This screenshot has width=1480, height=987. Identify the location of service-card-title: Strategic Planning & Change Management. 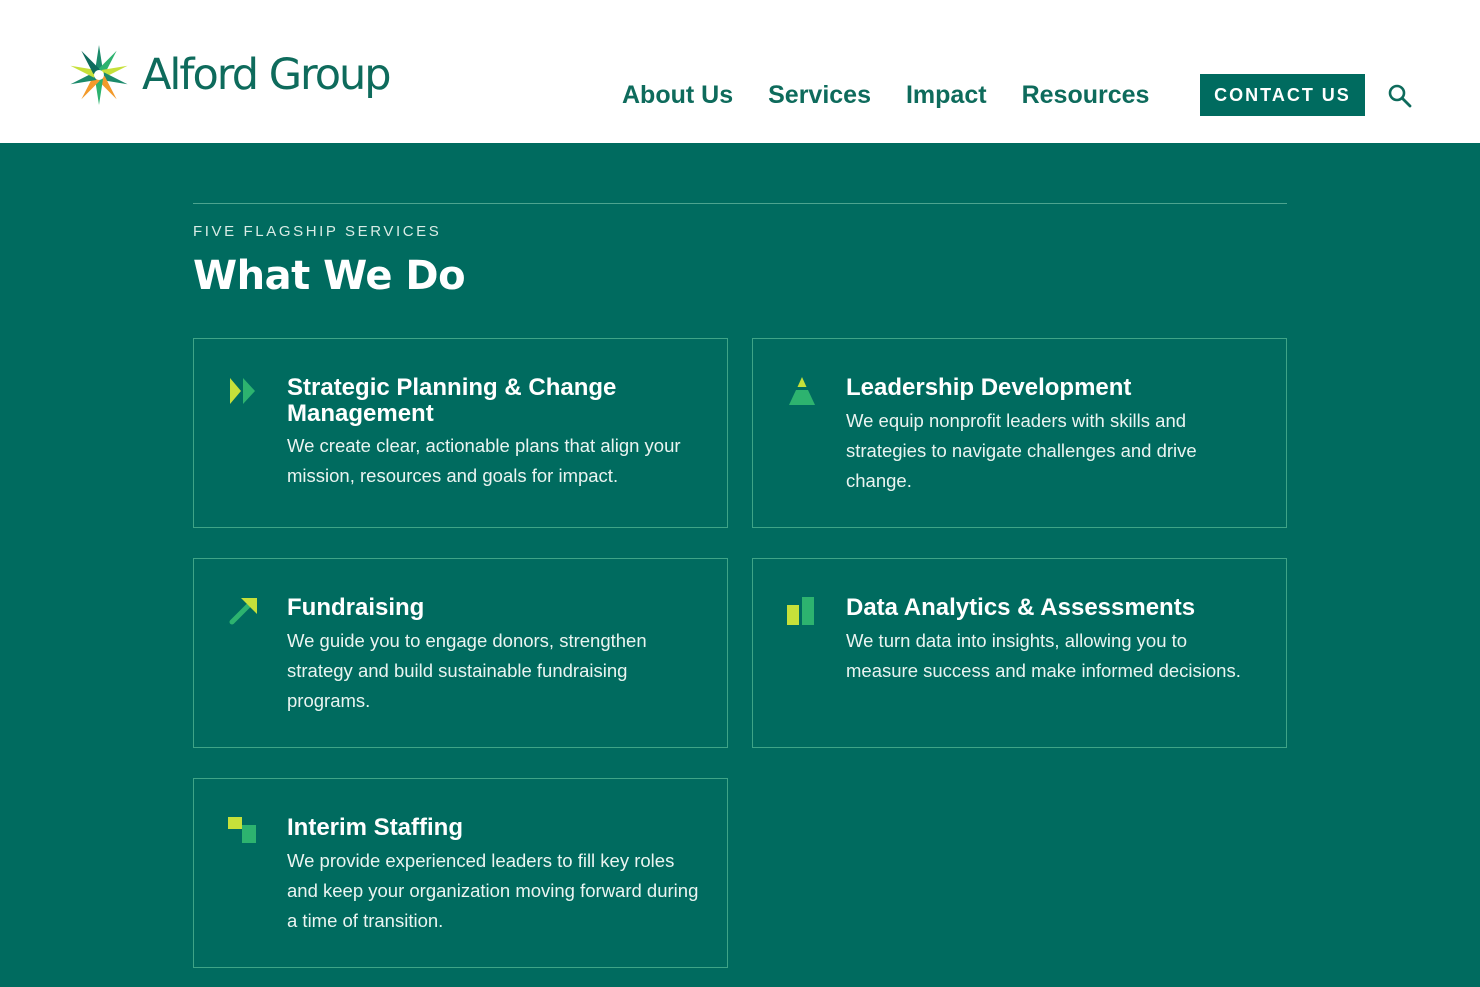
(452, 400).